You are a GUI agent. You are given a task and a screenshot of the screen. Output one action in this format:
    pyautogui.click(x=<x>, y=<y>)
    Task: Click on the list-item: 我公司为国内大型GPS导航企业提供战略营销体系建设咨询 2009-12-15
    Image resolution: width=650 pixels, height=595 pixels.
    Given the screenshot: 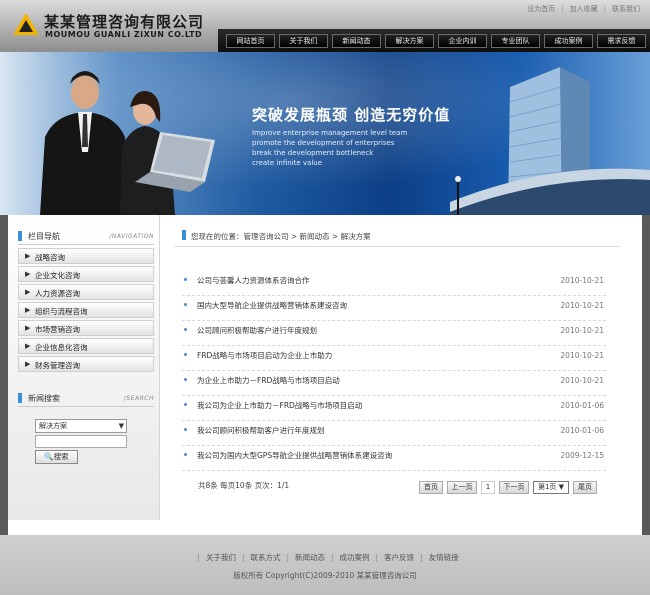 What is the action you would take?
    pyautogui.click(x=394, y=458)
    